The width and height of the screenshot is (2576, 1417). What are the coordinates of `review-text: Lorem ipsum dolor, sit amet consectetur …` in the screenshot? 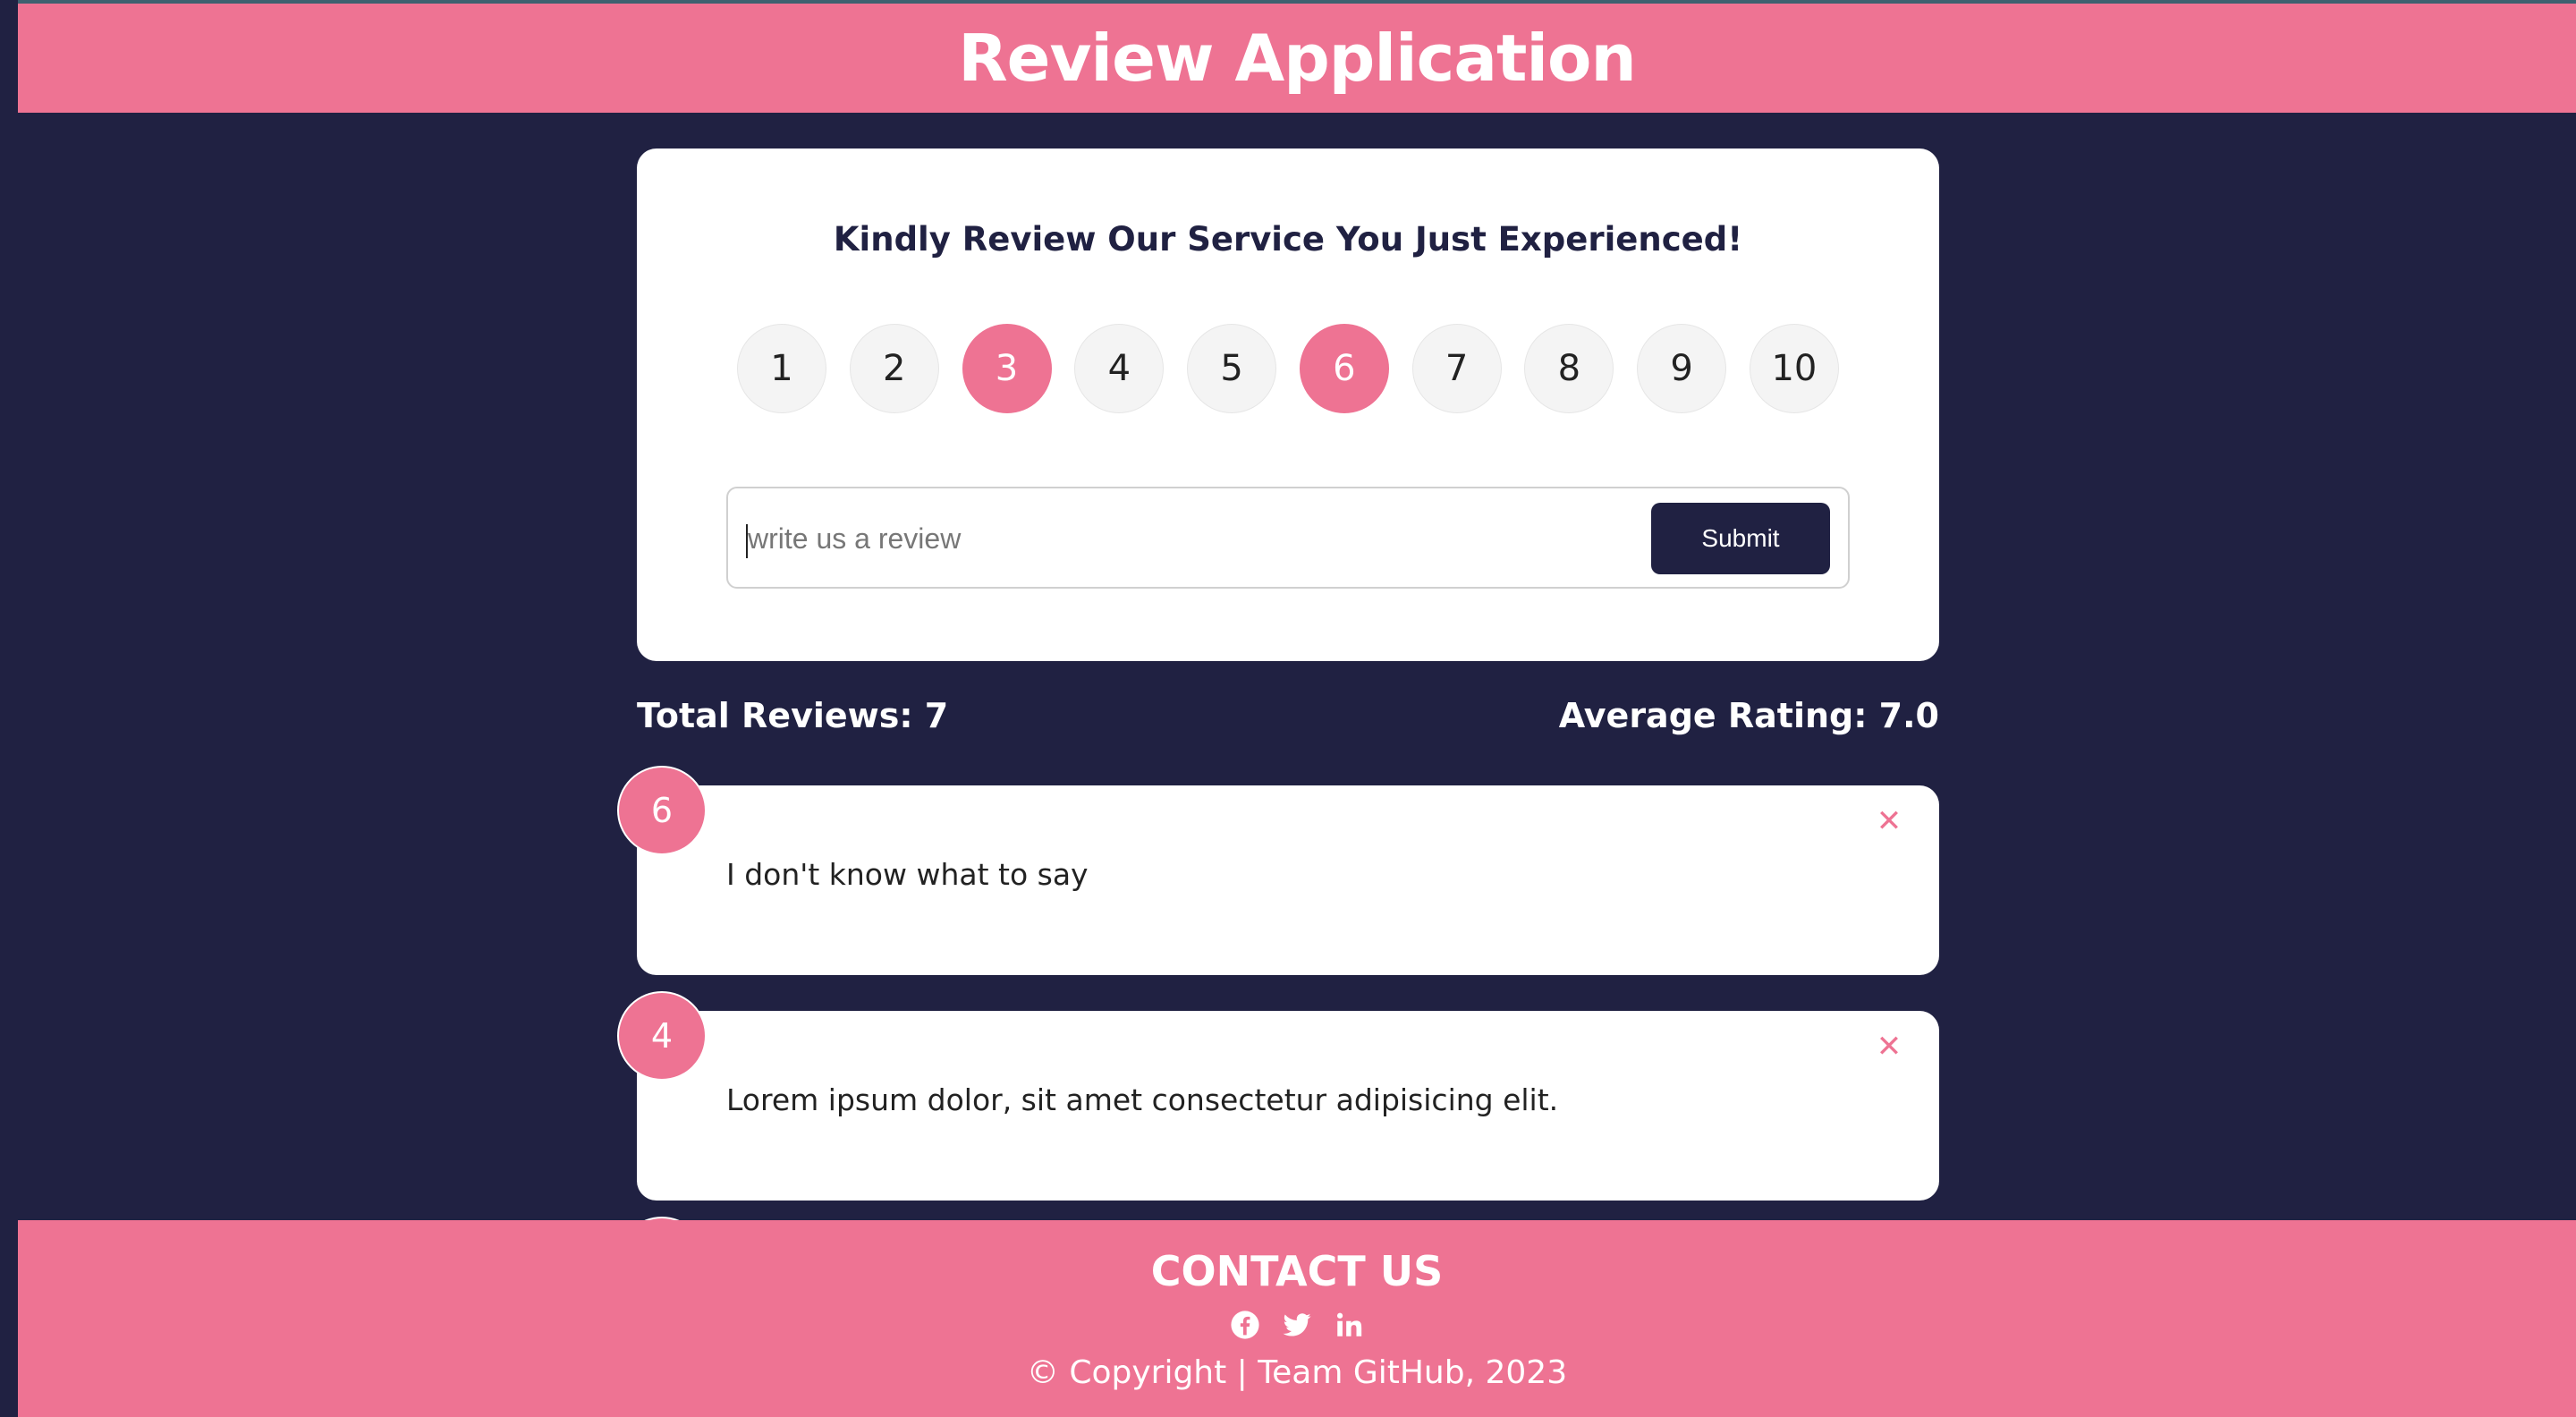 It's located at (1142, 1099).